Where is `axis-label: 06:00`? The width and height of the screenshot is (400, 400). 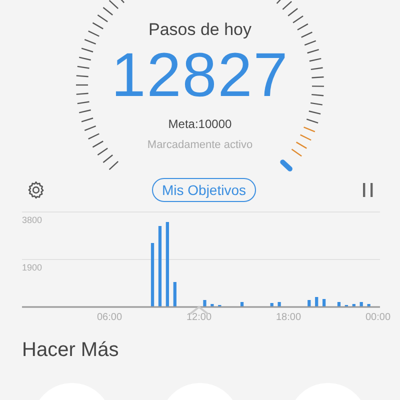
axis-label: 06:00 is located at coordinates (109, 317).